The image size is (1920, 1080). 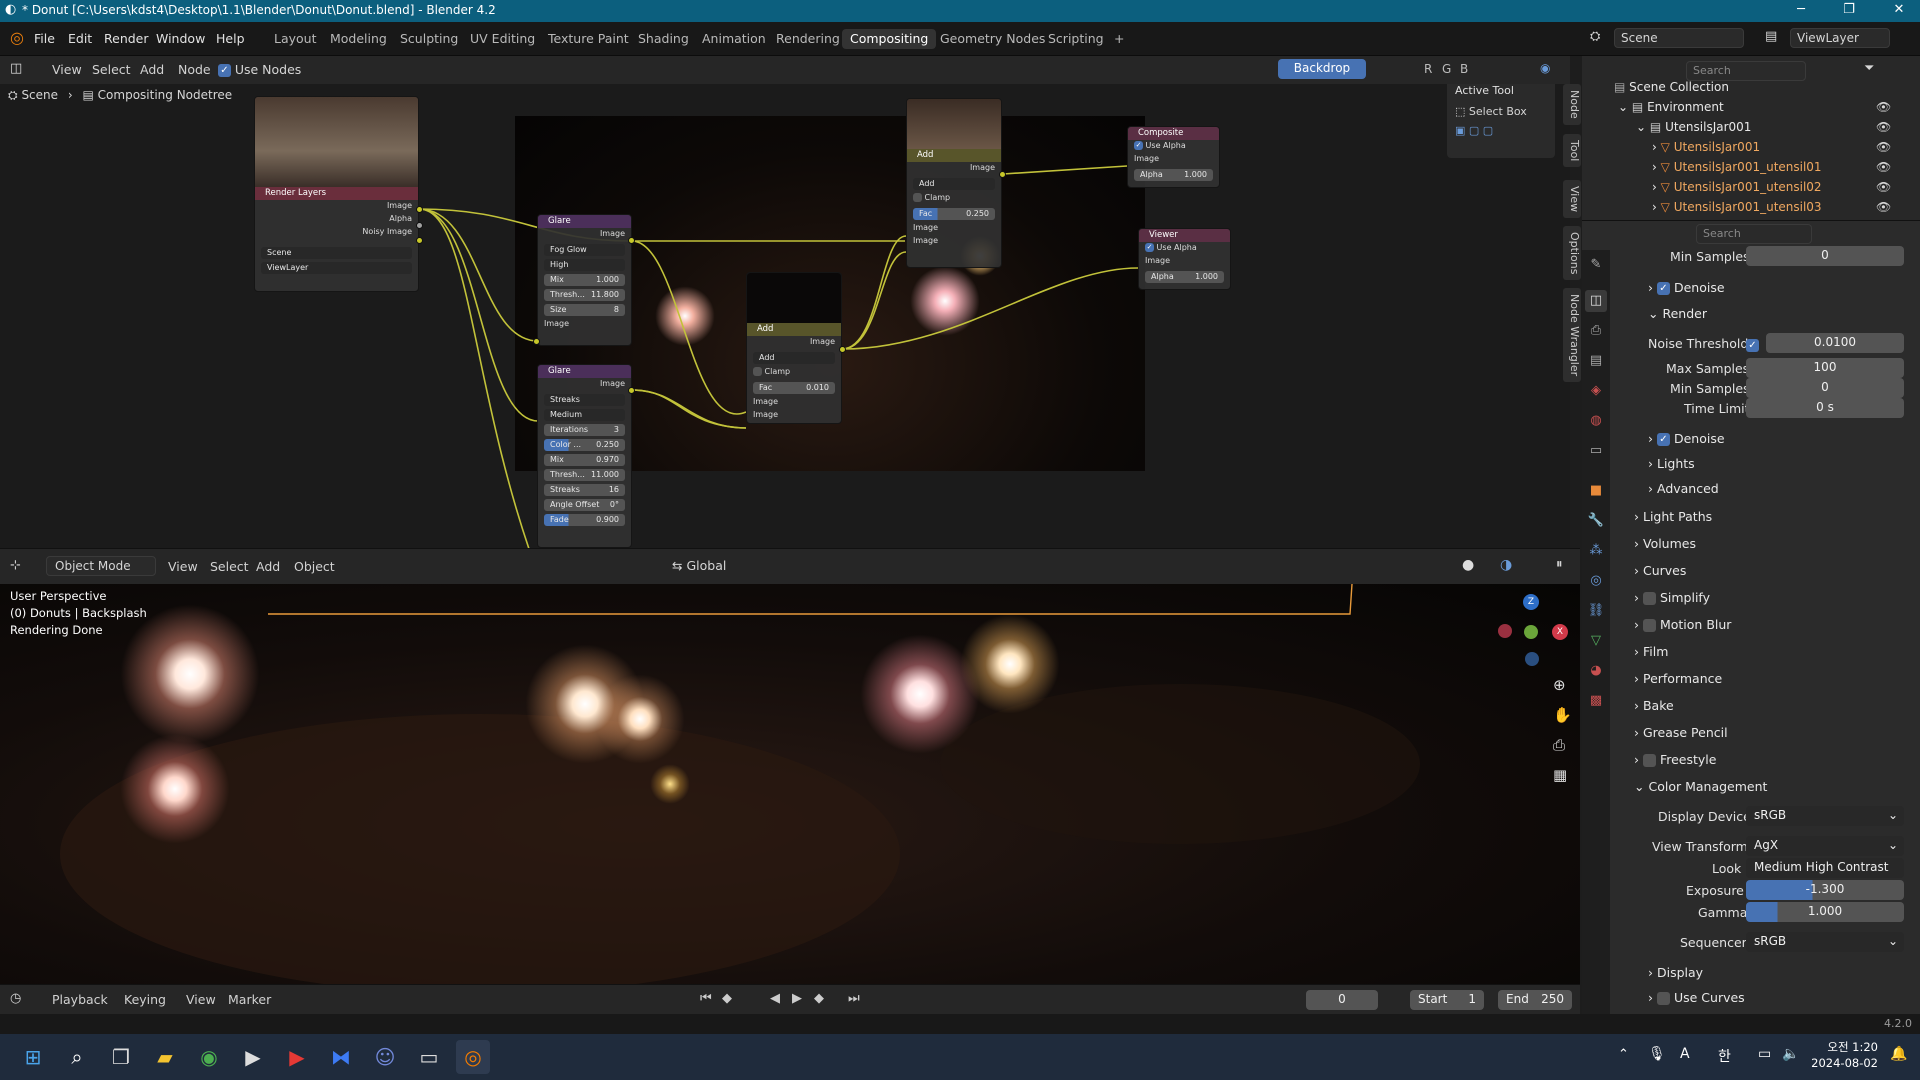 What do you see at coordinates (734, 39) in the screenshot?
I see `tab-animation: Animation` at bounding box center [734, 39].